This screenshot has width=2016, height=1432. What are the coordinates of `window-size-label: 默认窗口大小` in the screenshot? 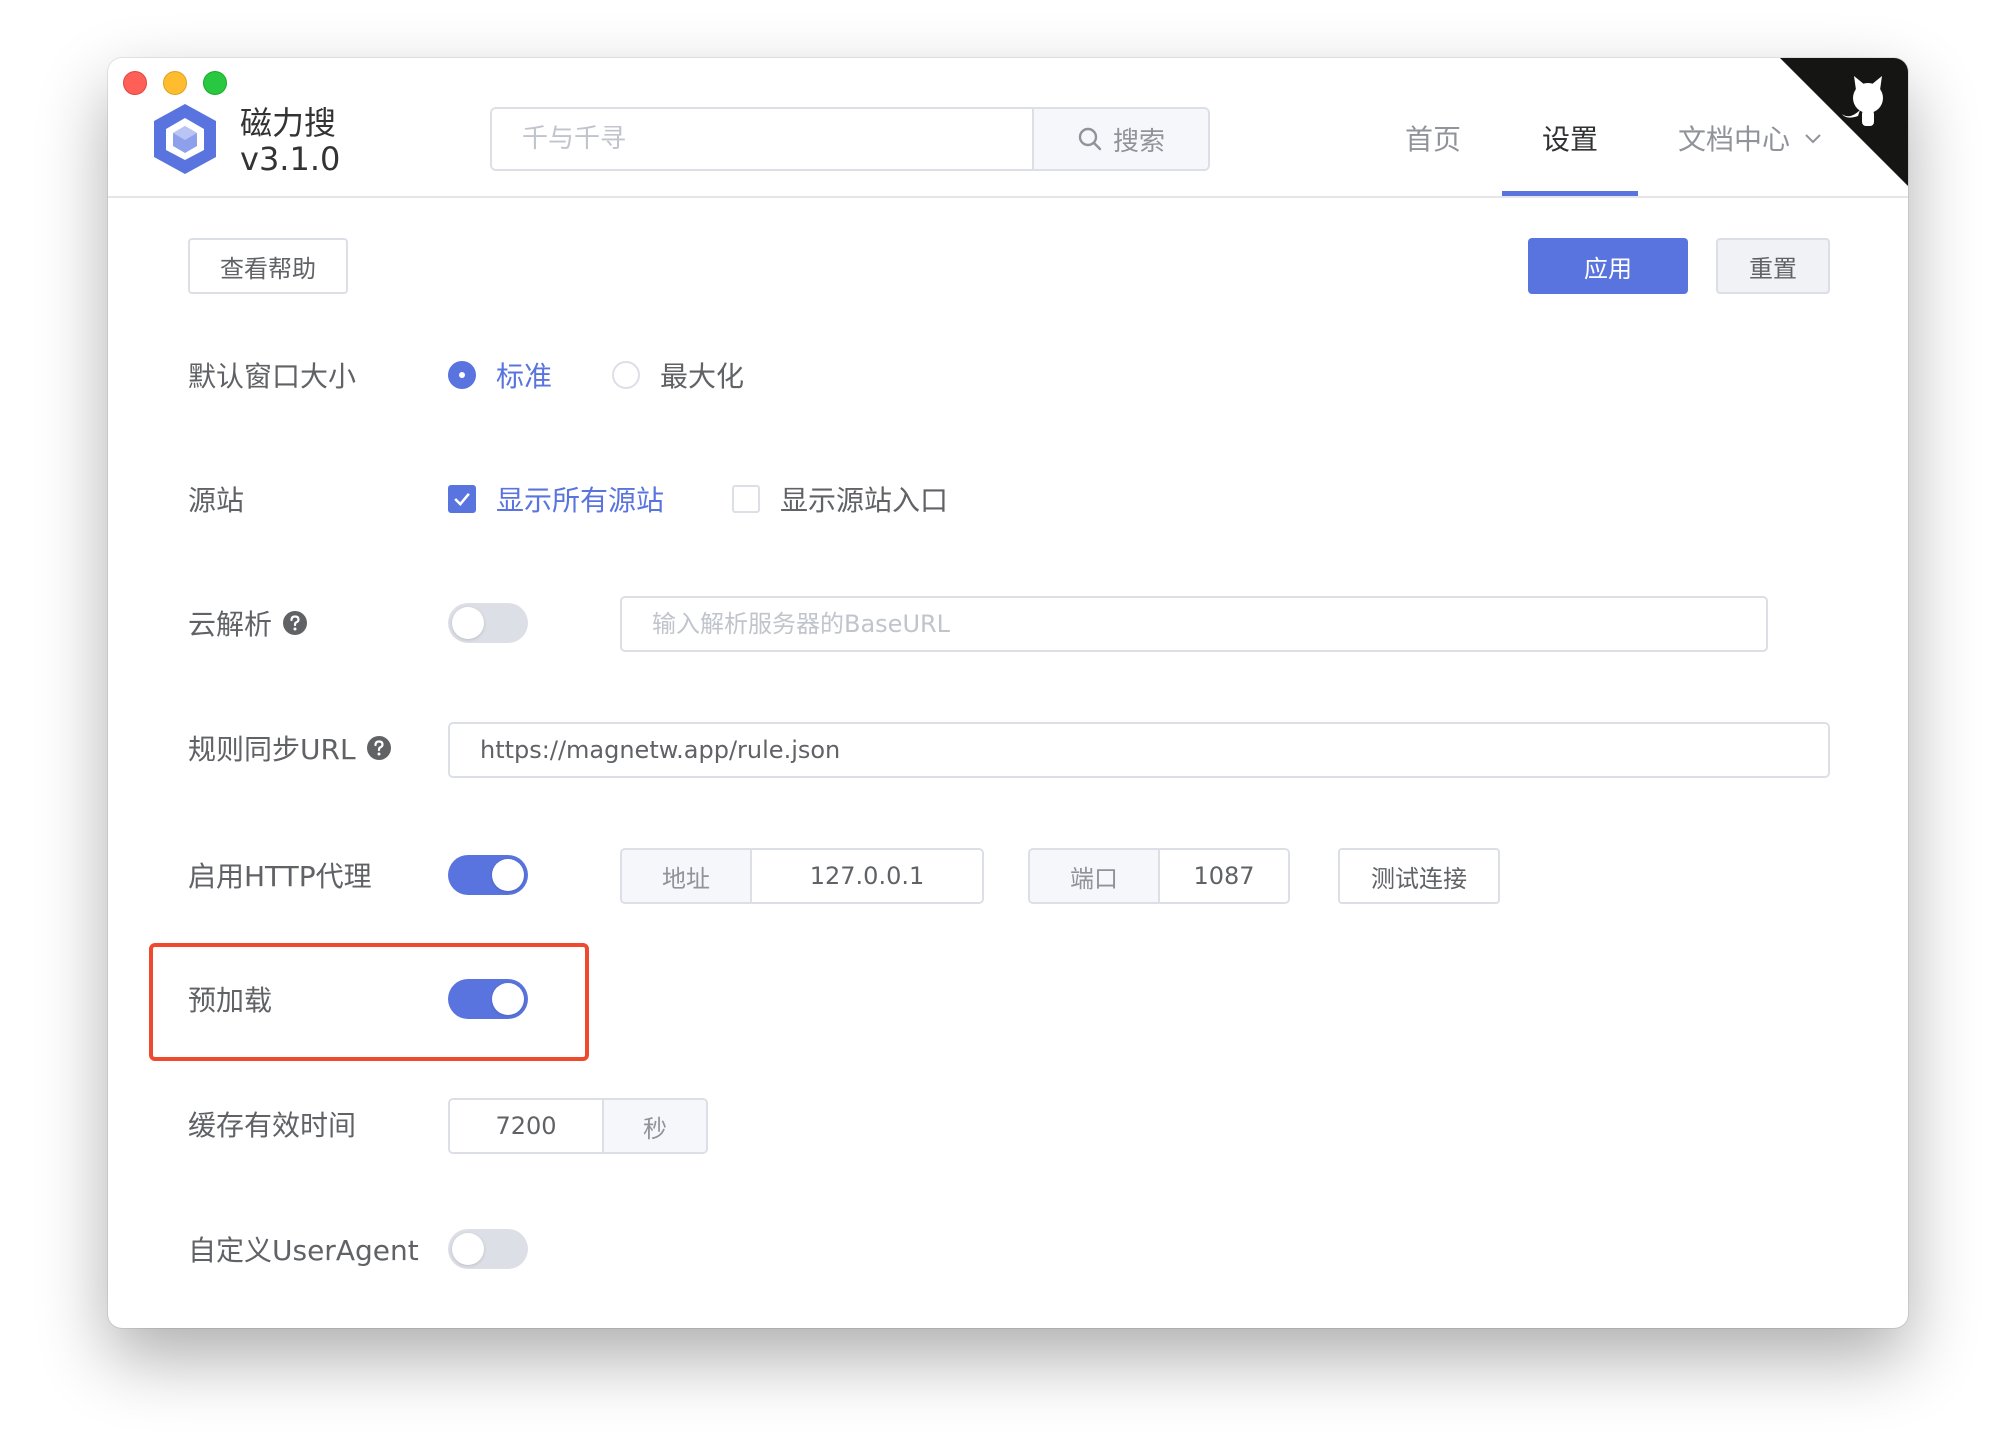 It's located at (272, 375).